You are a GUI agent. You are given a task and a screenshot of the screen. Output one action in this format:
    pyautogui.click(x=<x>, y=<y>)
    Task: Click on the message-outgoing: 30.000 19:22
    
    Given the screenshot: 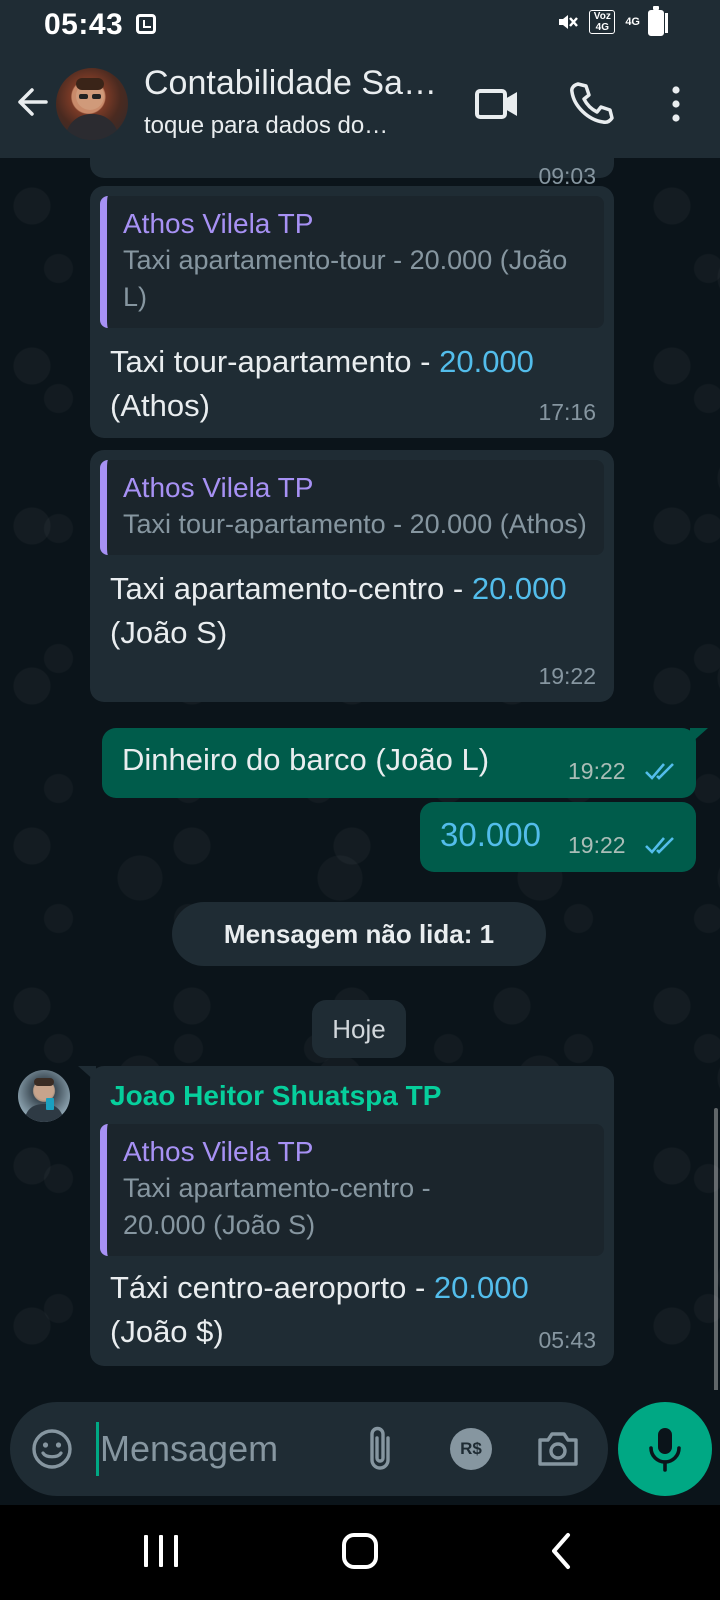 What is the action you would take?
    pyautogui.click(x=558, y=837)
    